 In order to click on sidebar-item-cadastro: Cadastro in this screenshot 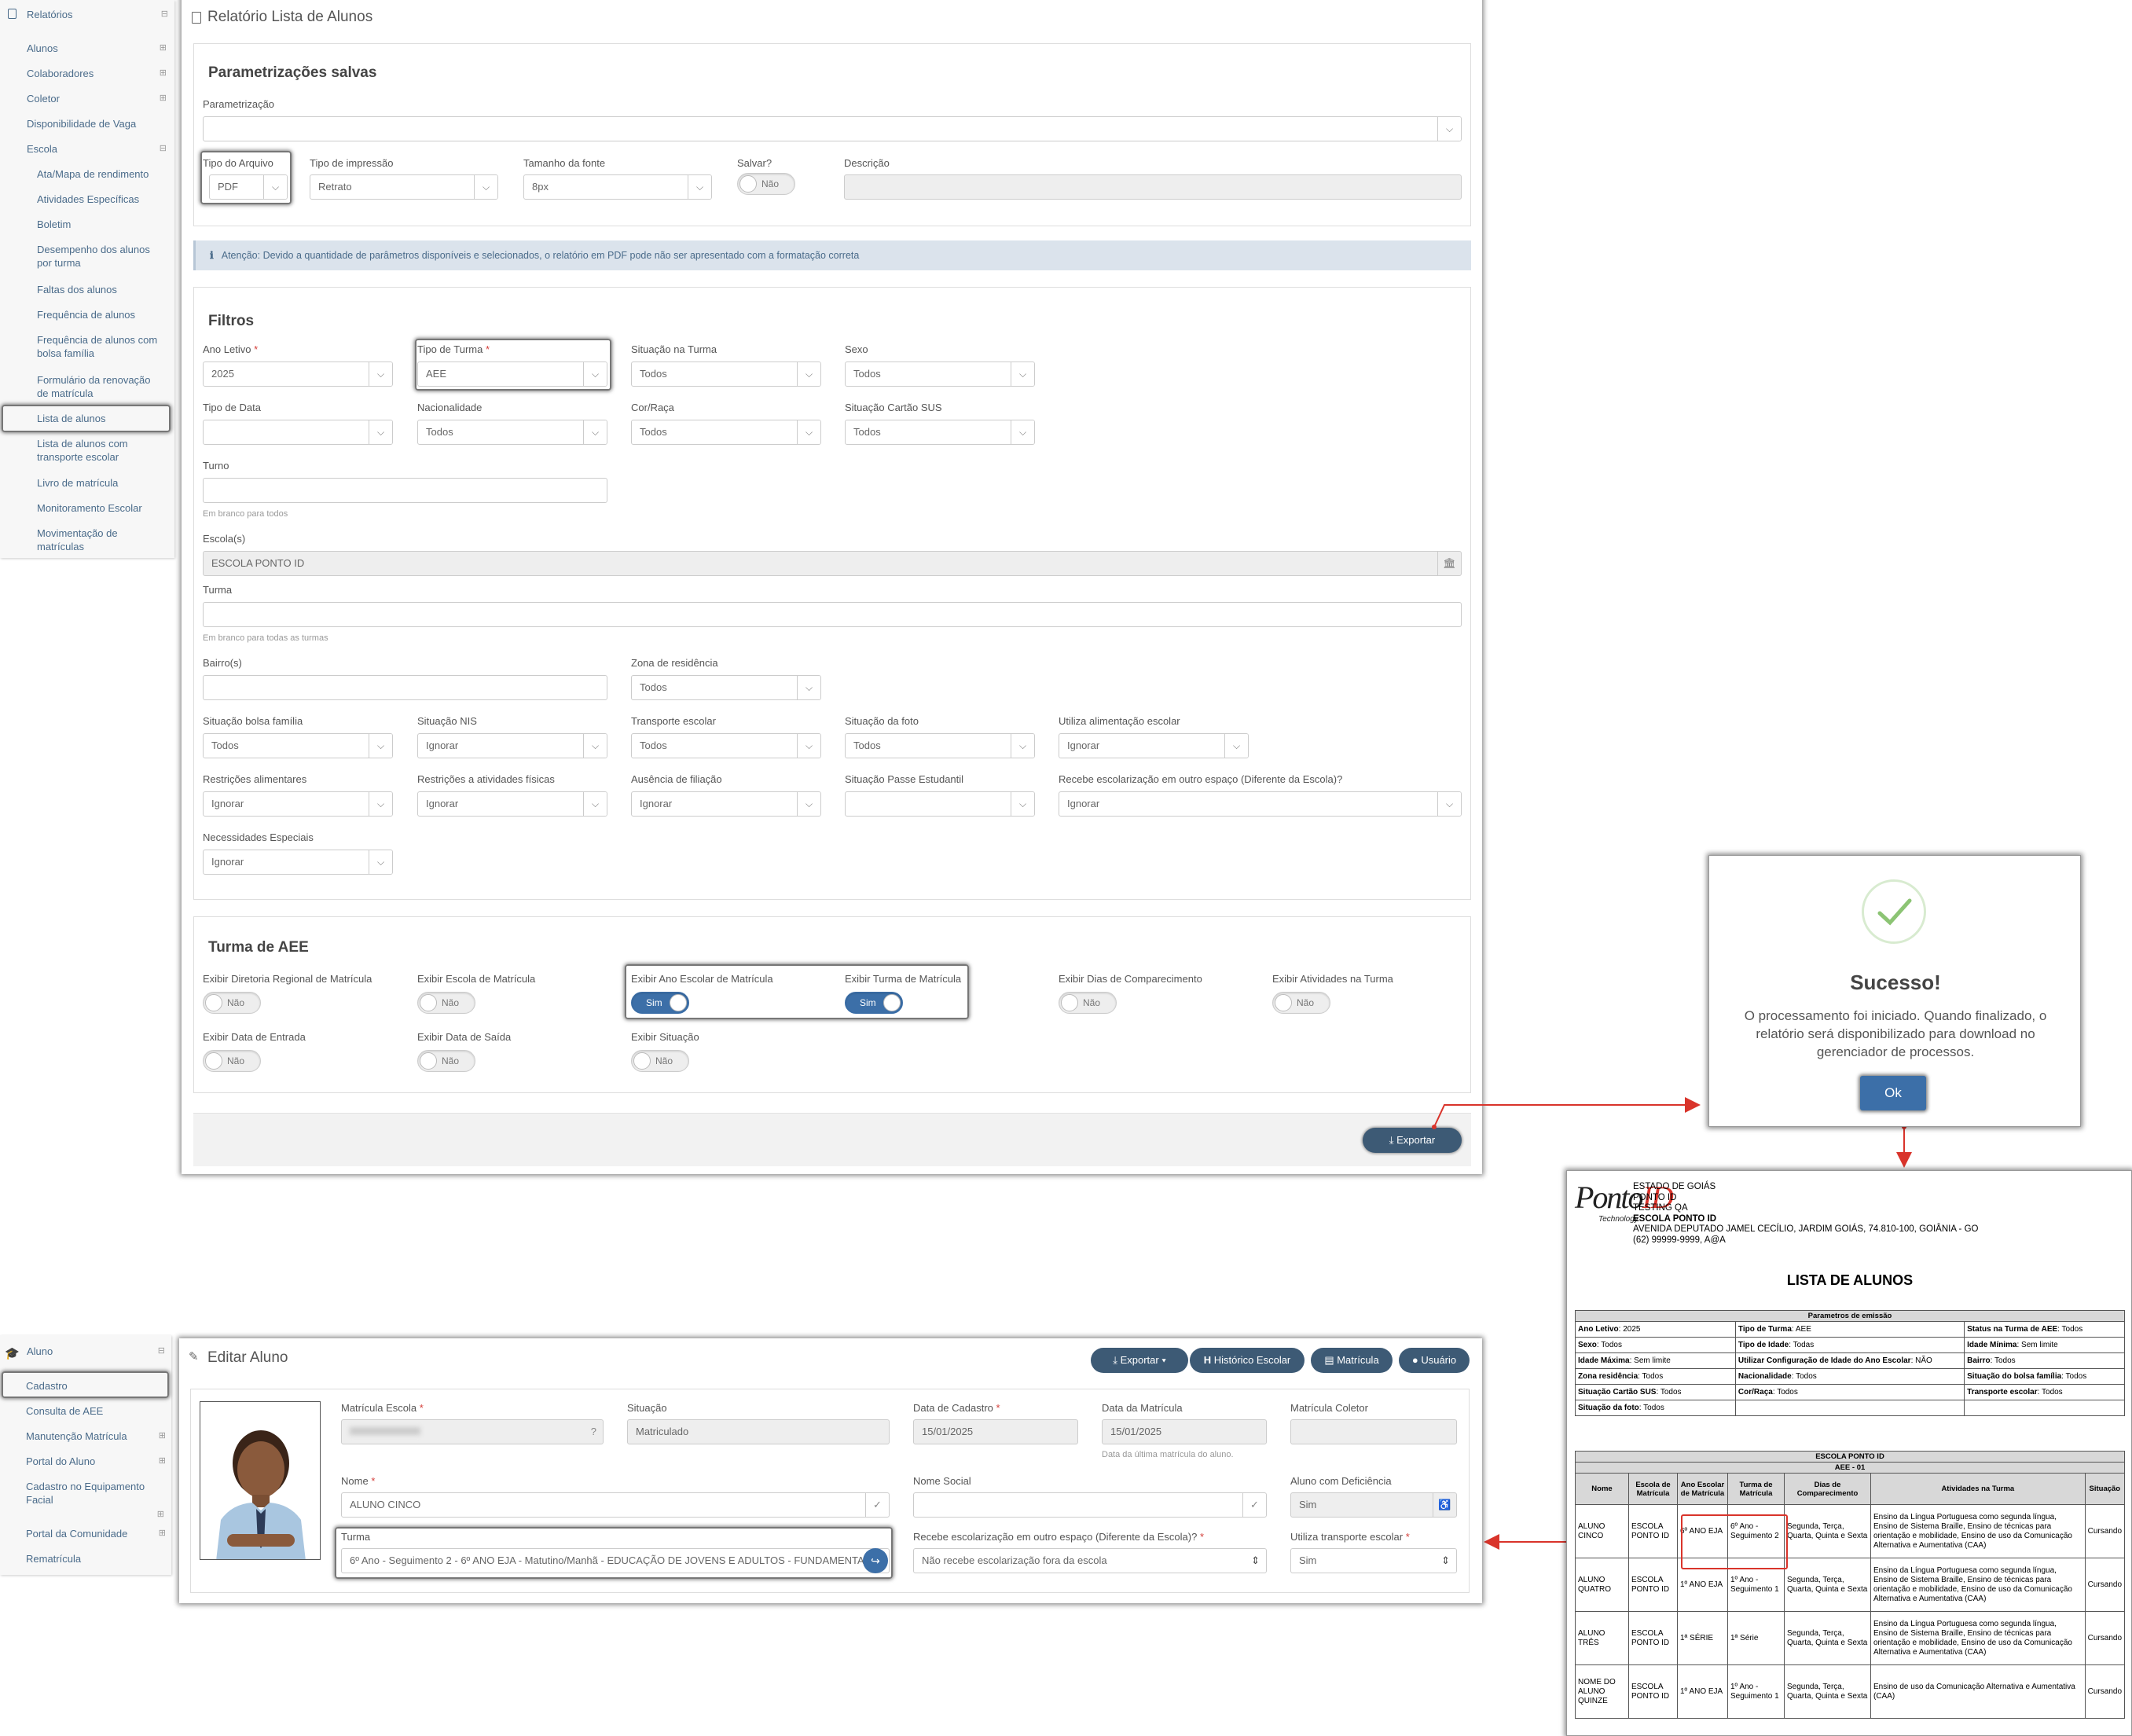, I will do `click(93, 1386)`.